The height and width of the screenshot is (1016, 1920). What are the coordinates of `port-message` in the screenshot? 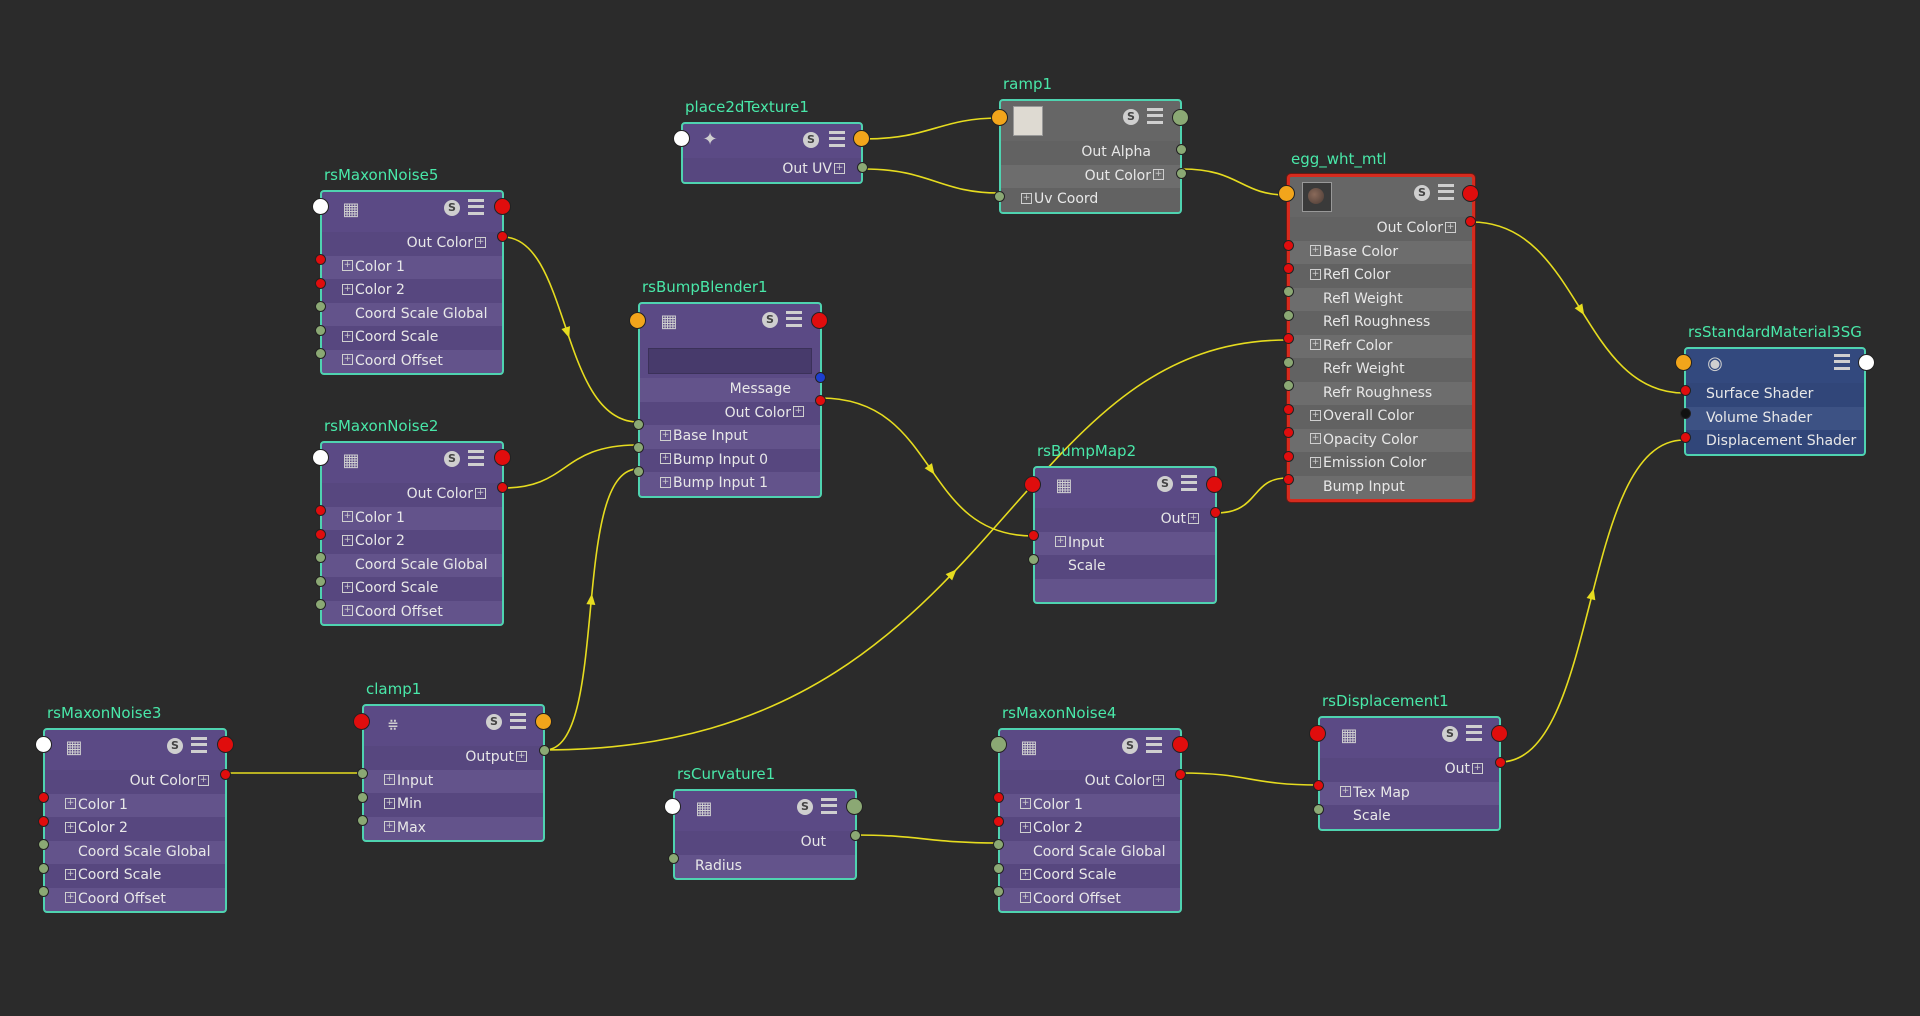 It's located at (820, 377).